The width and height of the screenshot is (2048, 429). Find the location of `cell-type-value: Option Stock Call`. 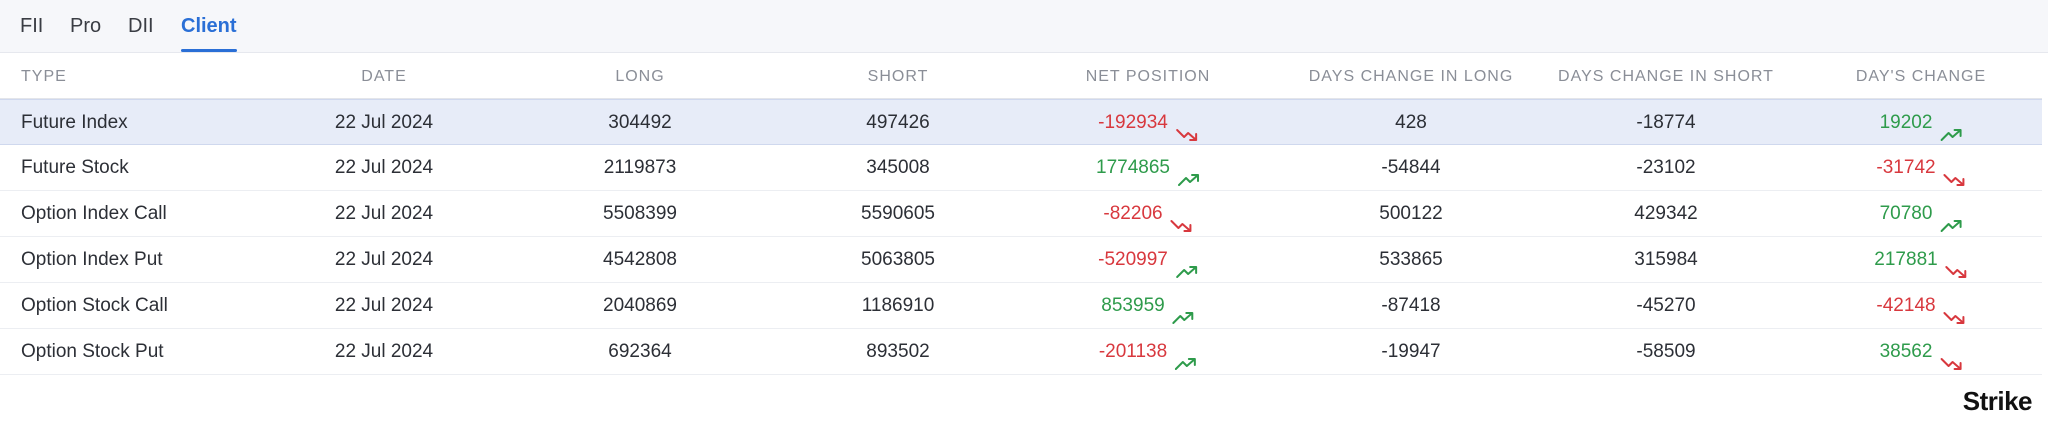

cell-type-value: Option Stock Call is located at coordinates (94, 305).